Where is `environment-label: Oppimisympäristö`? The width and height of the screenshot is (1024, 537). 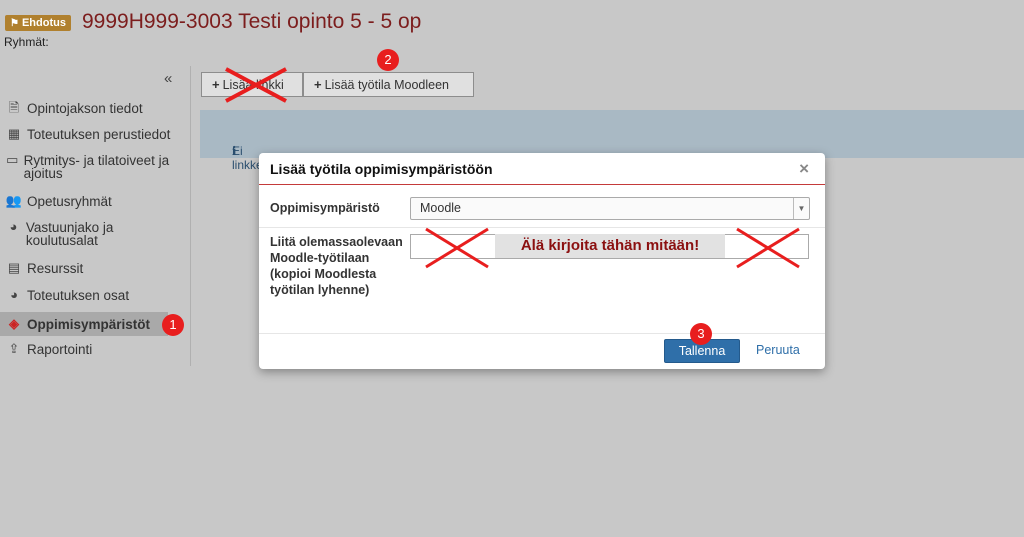 environment-label: Oppimisympäristö is located at coordinates (325, 208).